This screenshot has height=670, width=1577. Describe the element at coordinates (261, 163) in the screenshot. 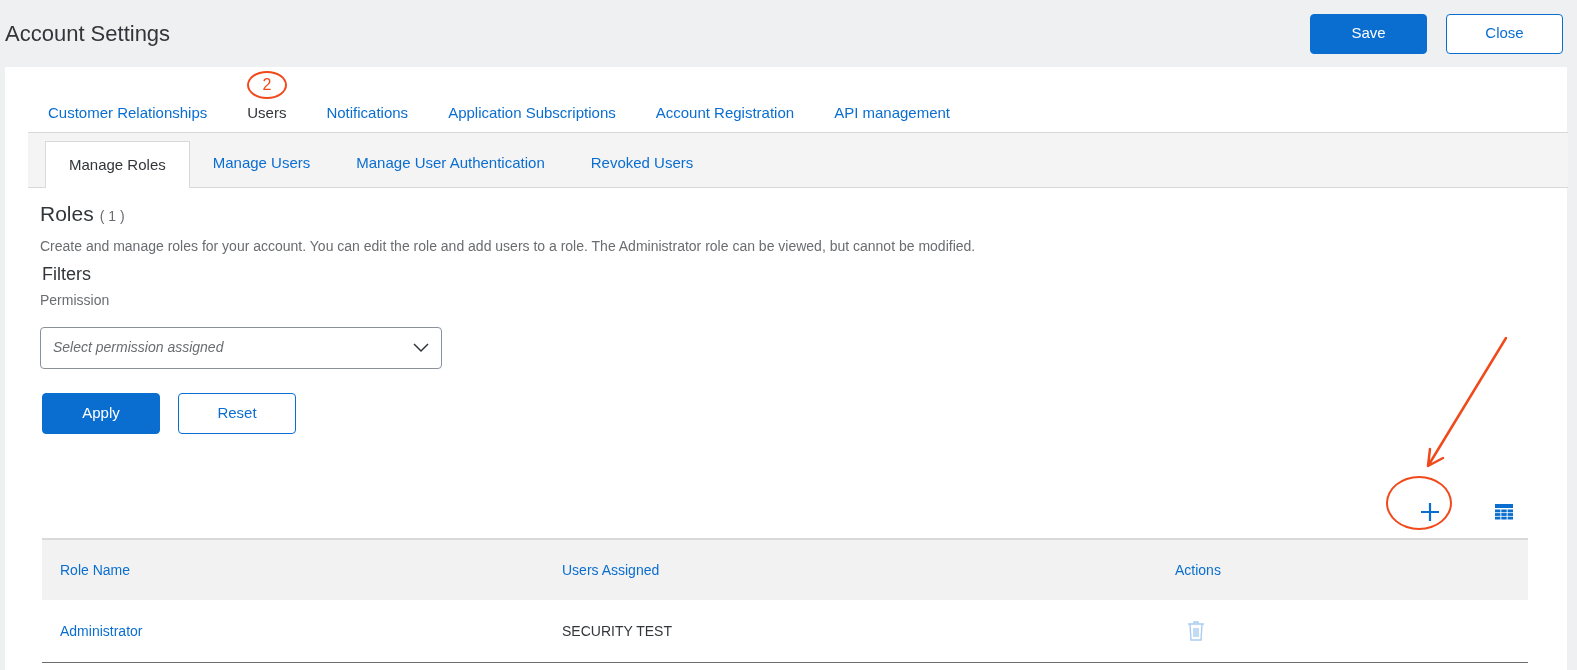

I see `subtab: Manage Users` at that location.